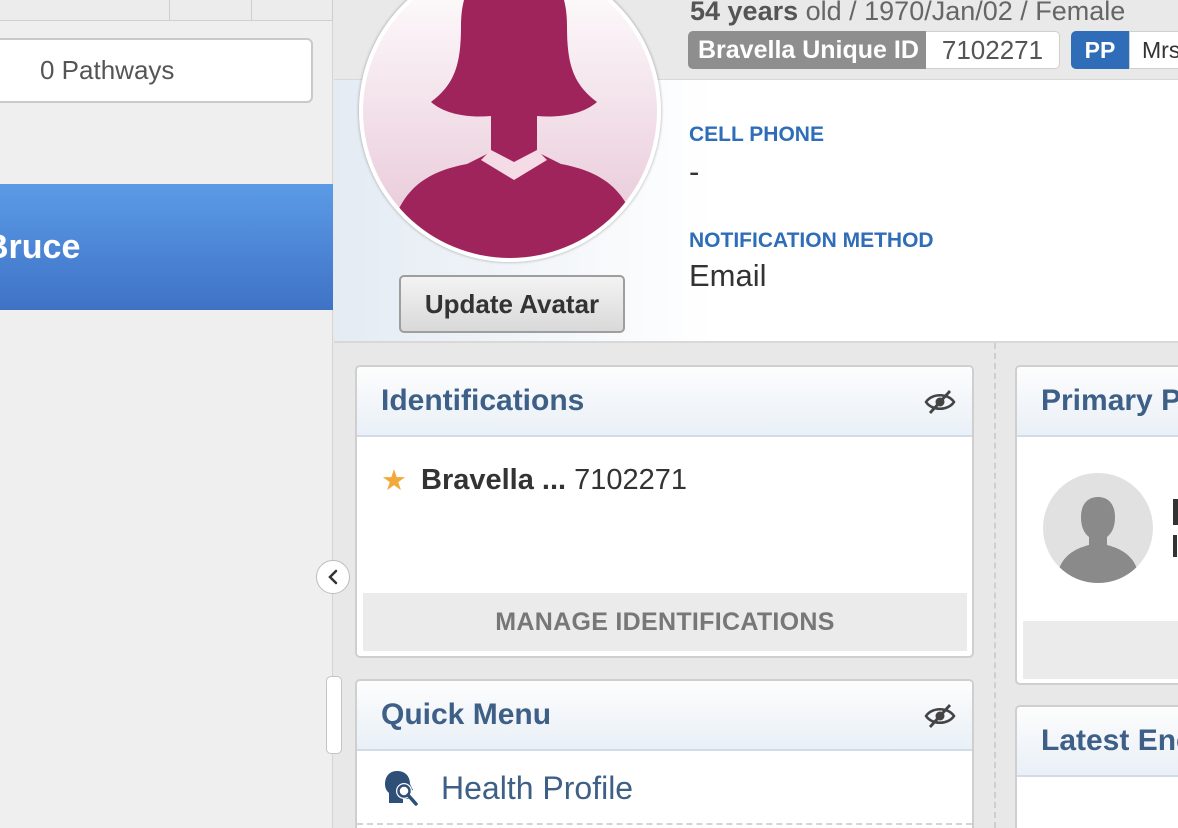 This screenshot has width=1178, height=828. I want to click on pane-resize-handle, so click(334, 715).